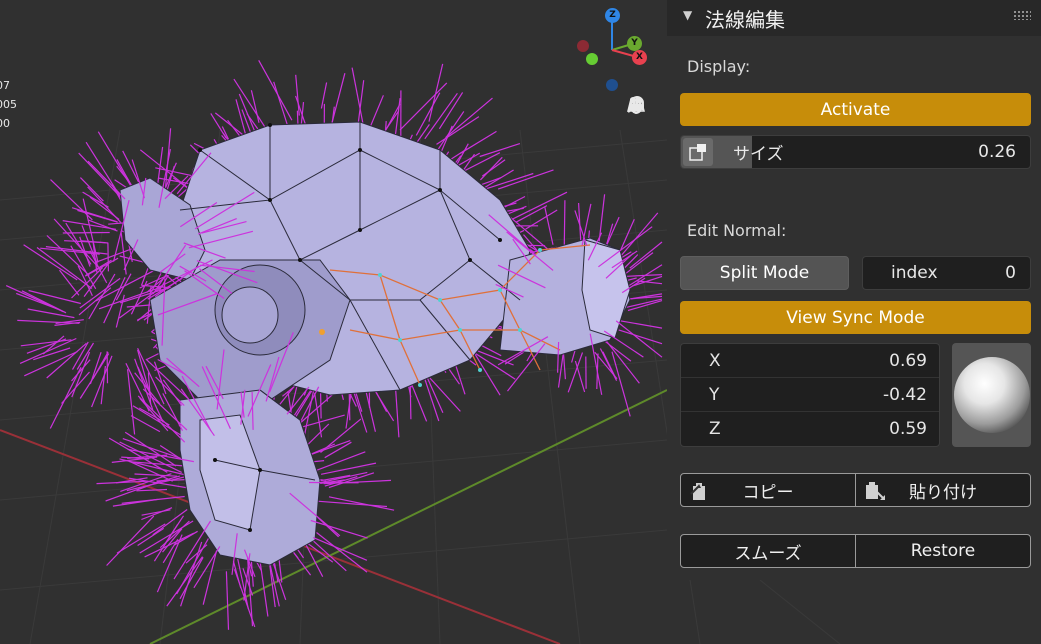  Describe the element at coordinates (1022, 15) in the screenshot. I see `drag-grip-icon` at that location.